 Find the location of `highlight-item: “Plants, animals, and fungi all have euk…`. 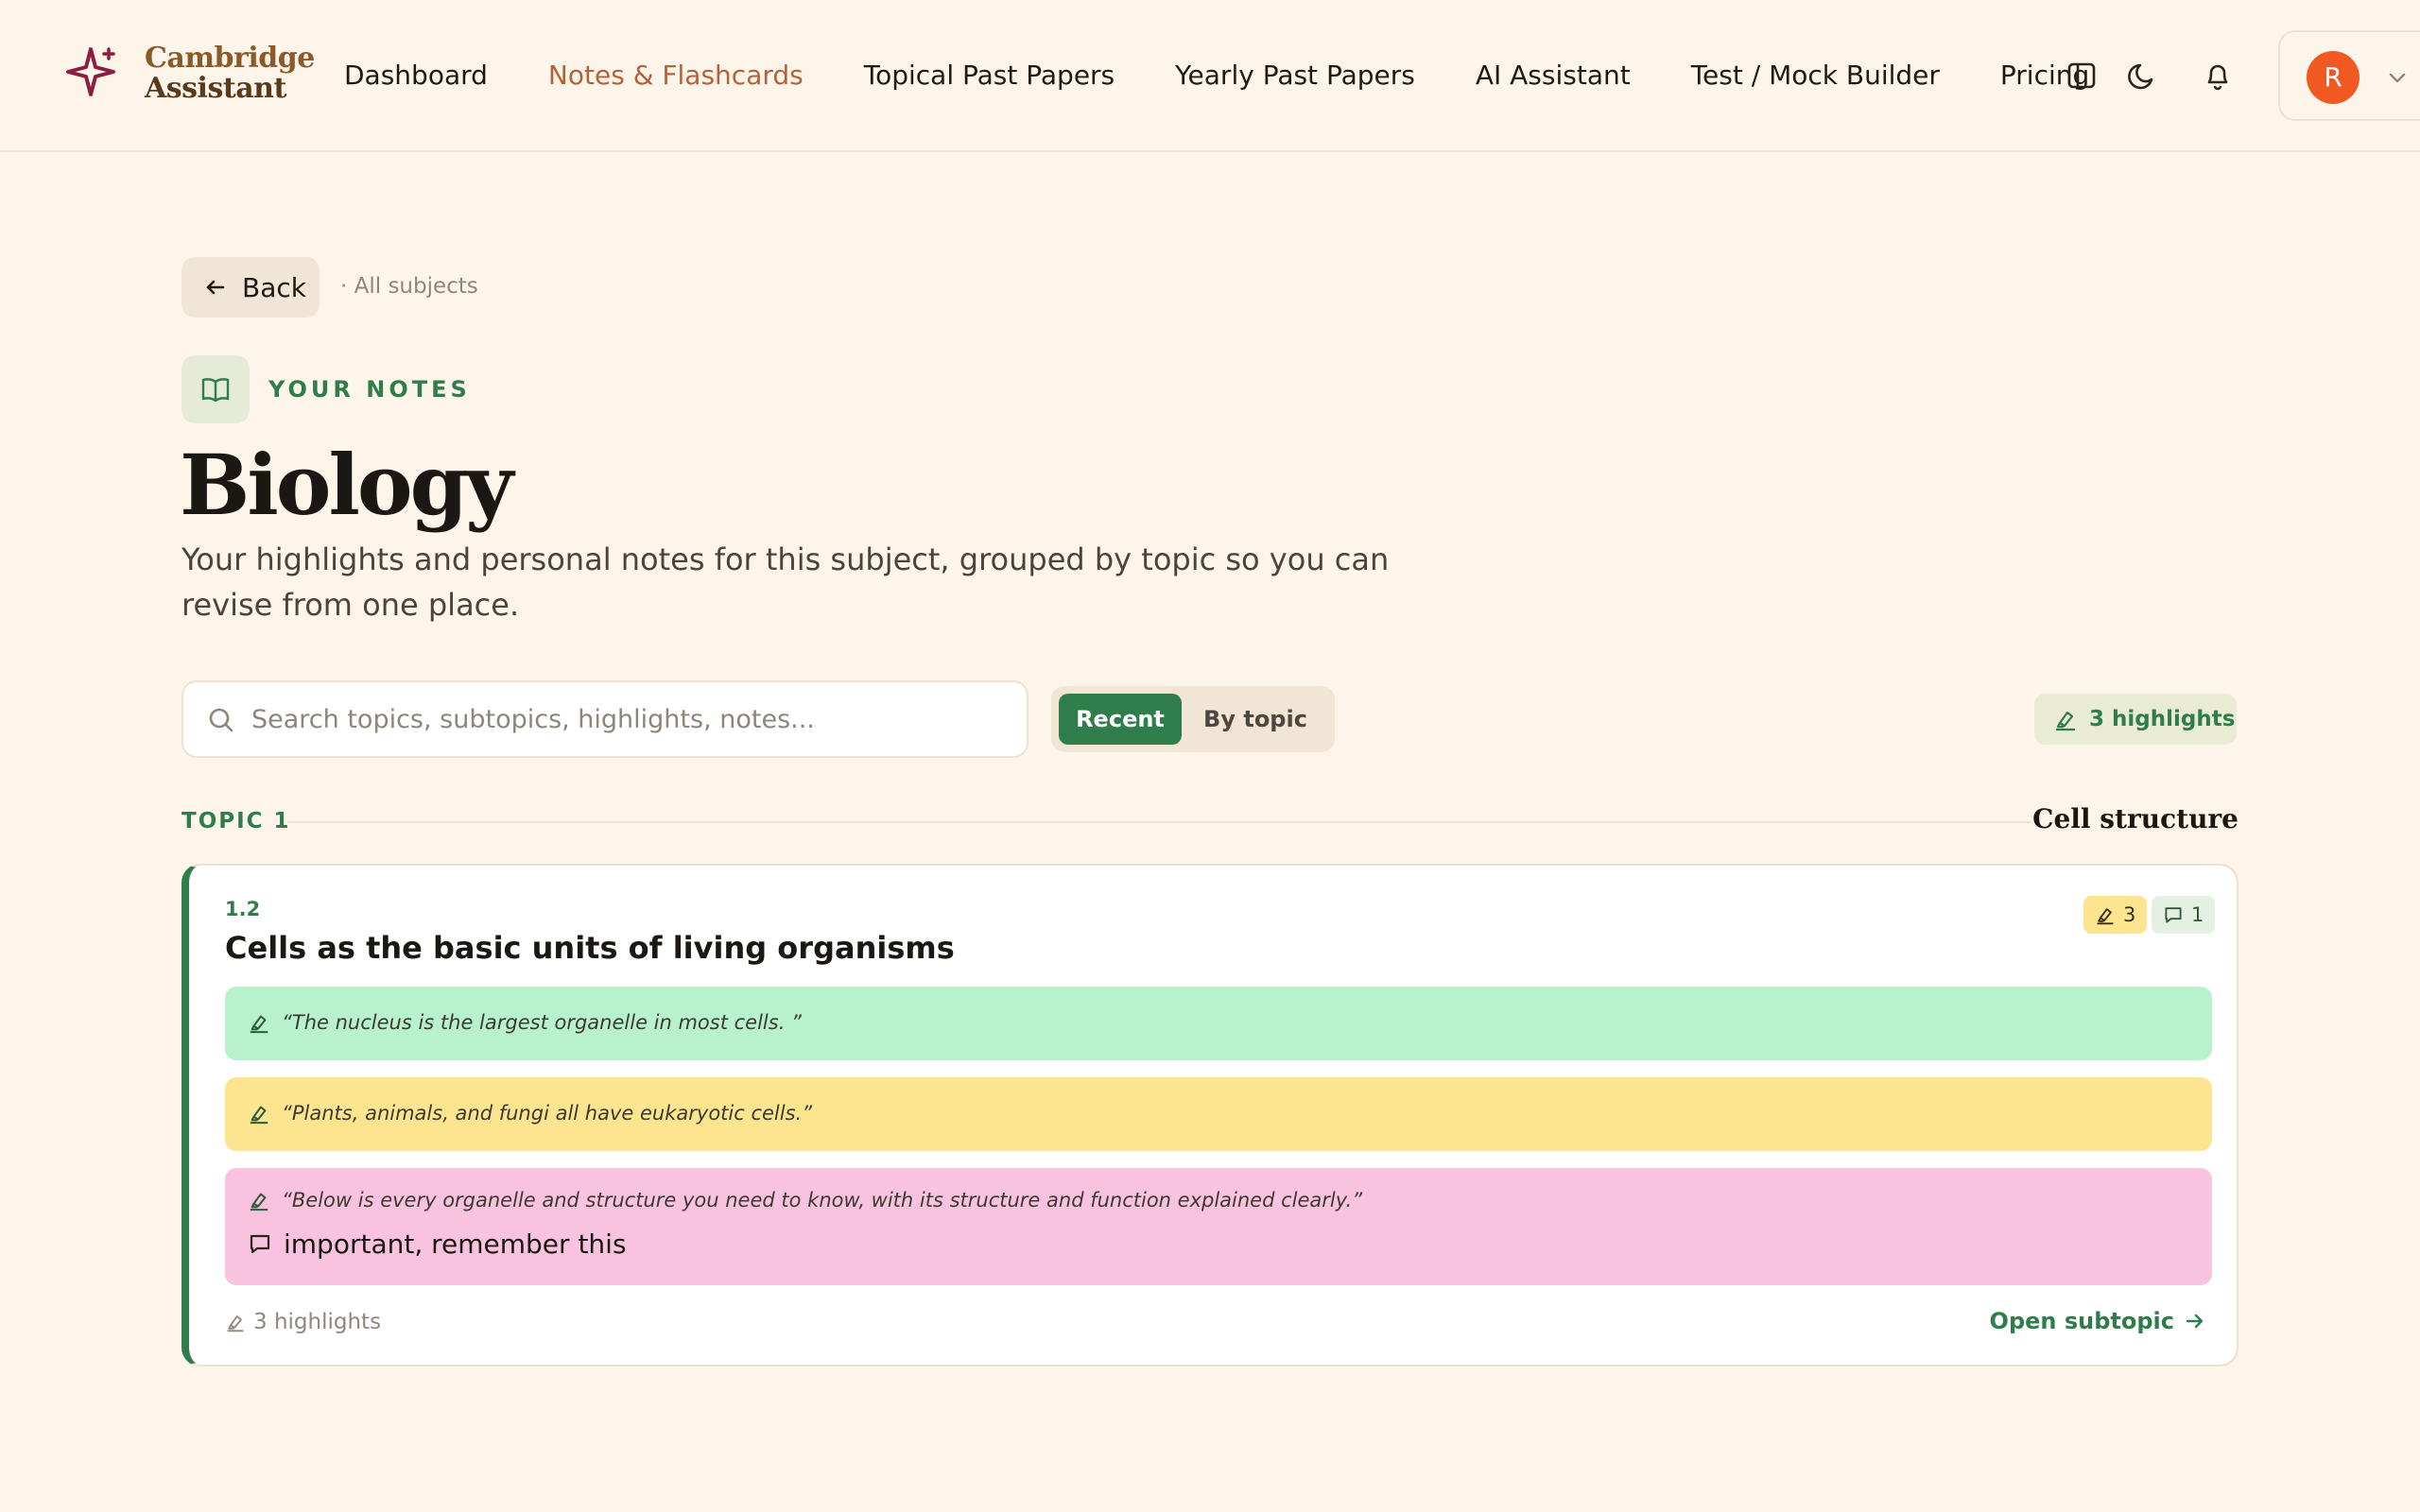

highlight-item: “Plants, animals, and fungi all have euk… is located at coordinates (1218, 1114).